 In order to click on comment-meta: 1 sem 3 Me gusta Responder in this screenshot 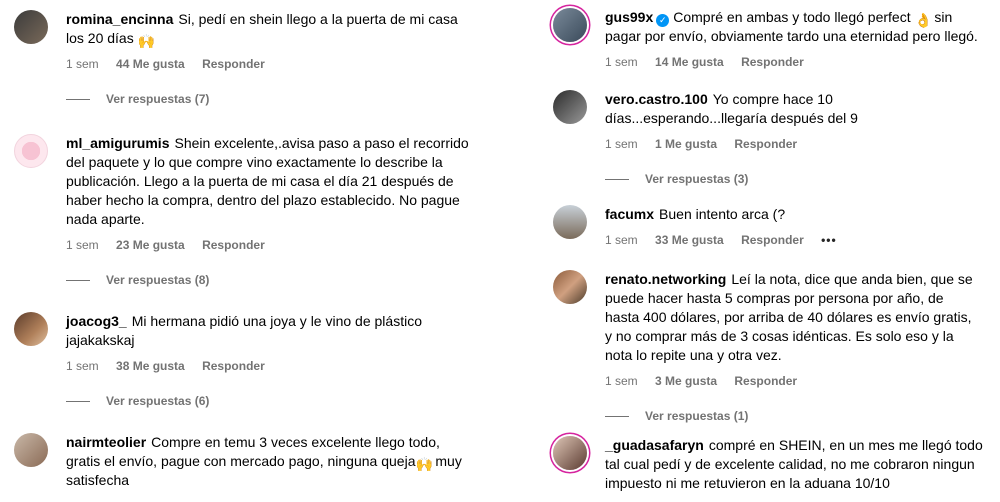, I will do `click(799, 381)`.